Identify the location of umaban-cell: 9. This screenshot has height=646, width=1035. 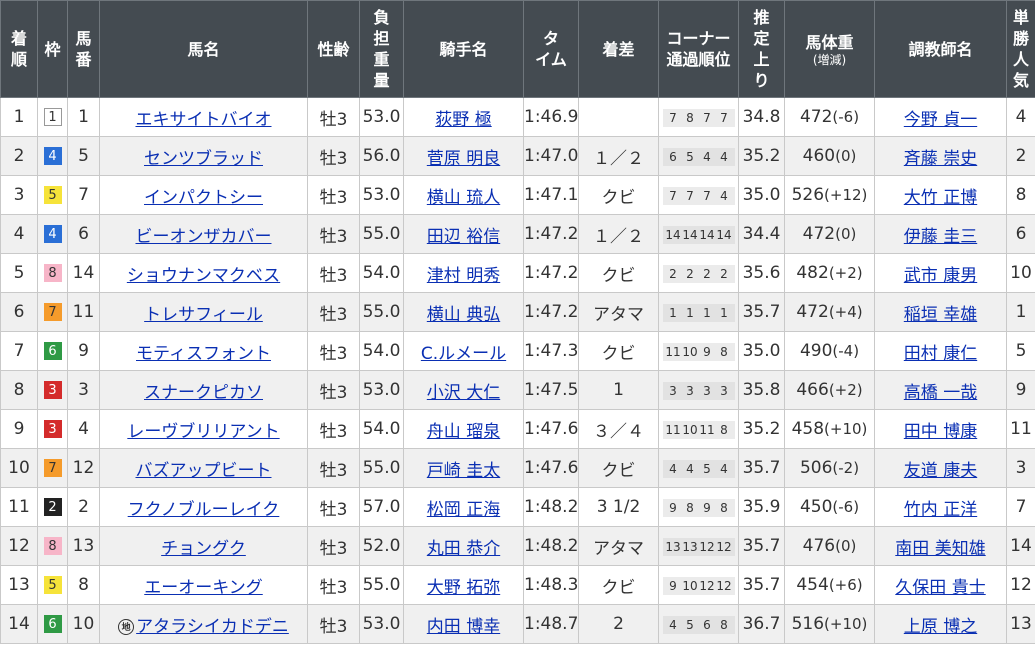
(83, 351).